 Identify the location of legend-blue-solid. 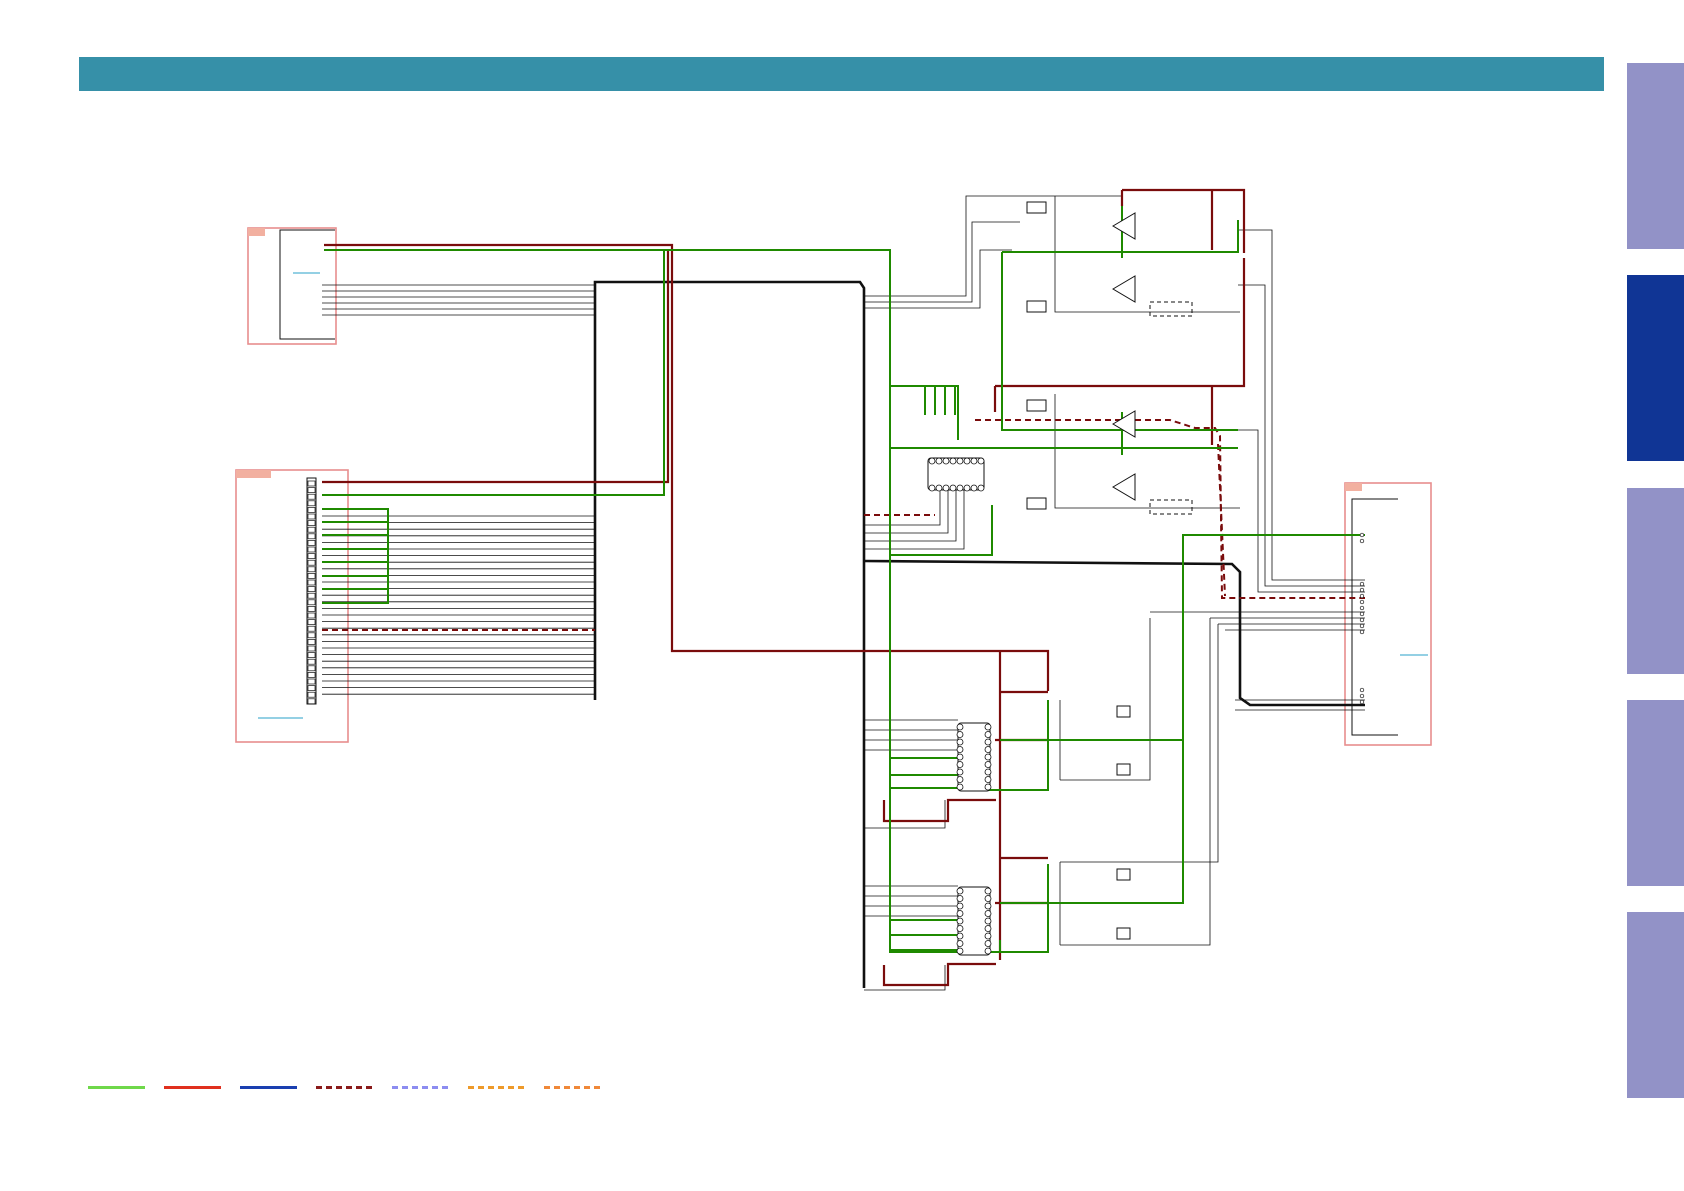
(268, 1087).